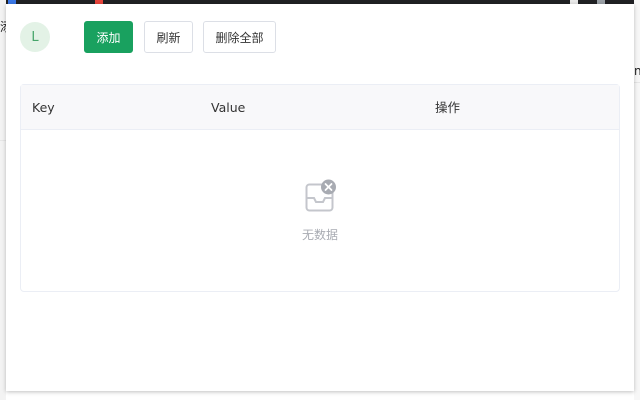 The image size is (640, 400). I want to click on page-right-edge, so click(637, 200).